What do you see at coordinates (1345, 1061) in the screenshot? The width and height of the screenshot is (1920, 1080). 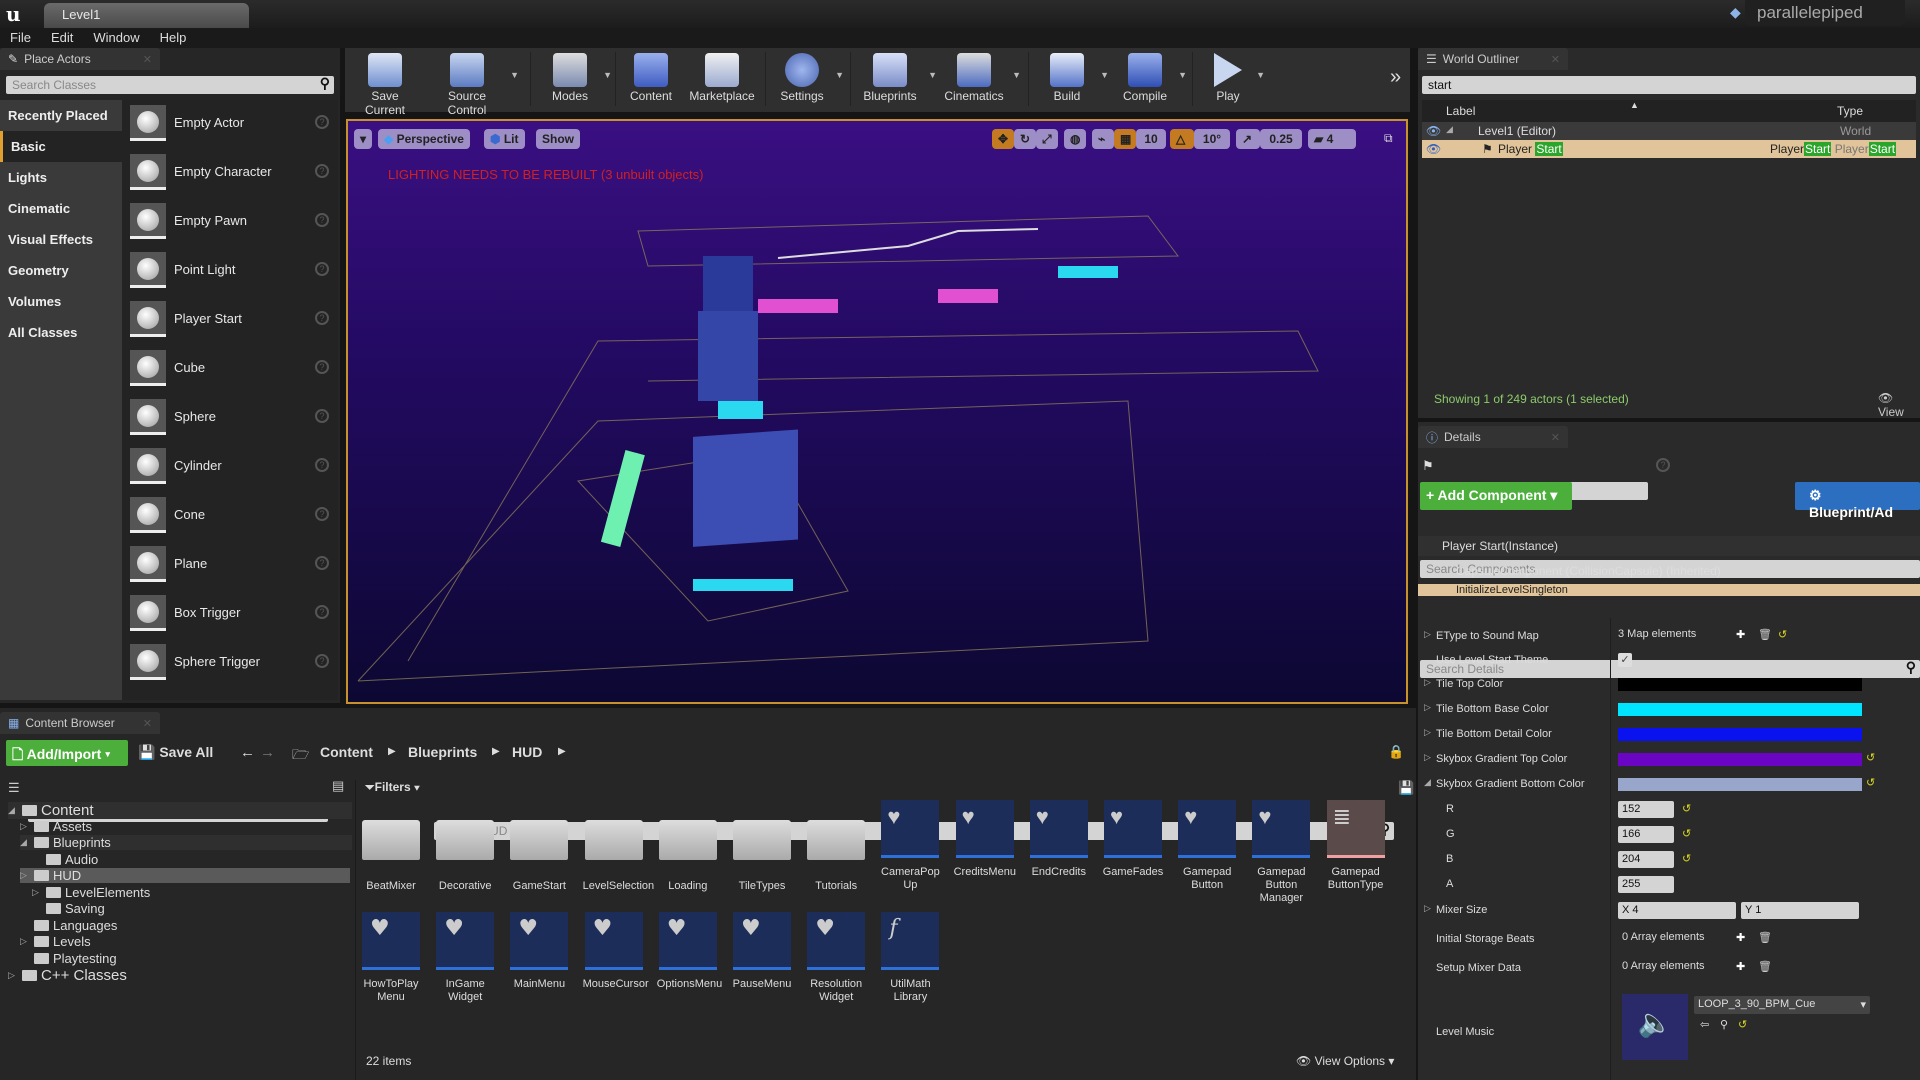 I see `view-options-button: 👁 View Options ▾` at bounding box center [1345, 1061].